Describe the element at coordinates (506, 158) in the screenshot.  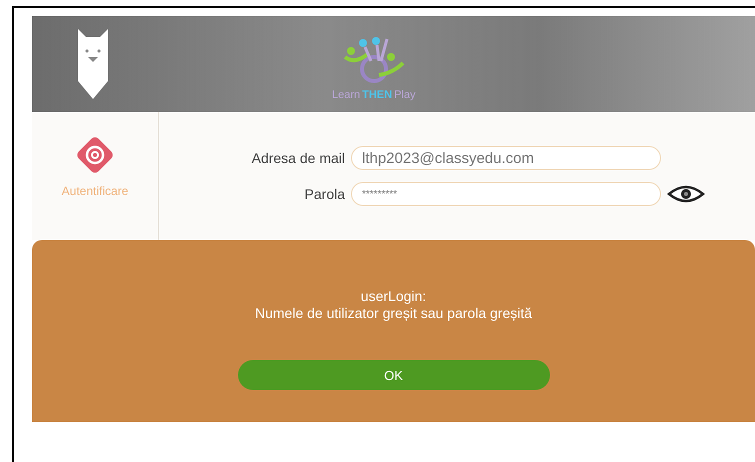
I see `email-field: lthp2023@classyedu.com` at that location.